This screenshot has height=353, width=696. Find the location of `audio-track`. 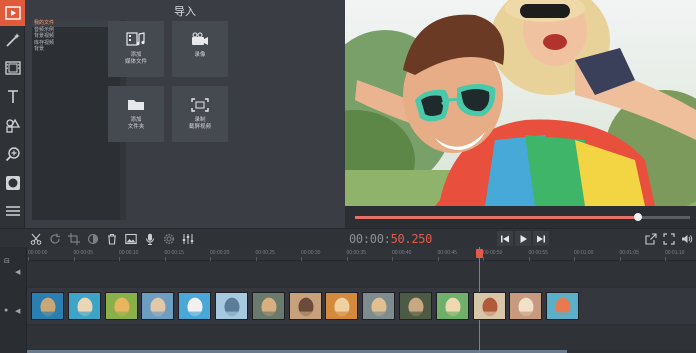

audio-track is located at coordinates (361, 338).